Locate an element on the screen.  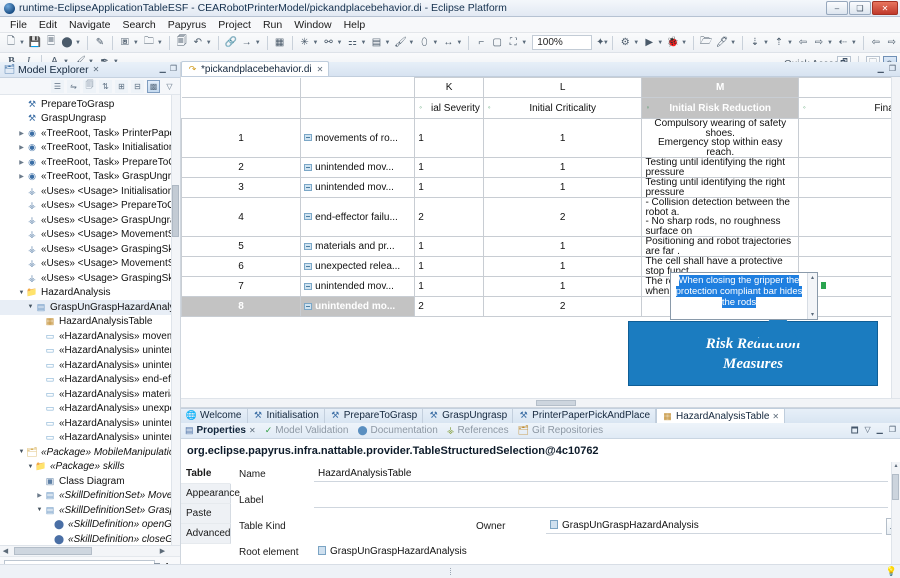
menu-item-papyrus: Papyrus is located at coordinates (187, 25).